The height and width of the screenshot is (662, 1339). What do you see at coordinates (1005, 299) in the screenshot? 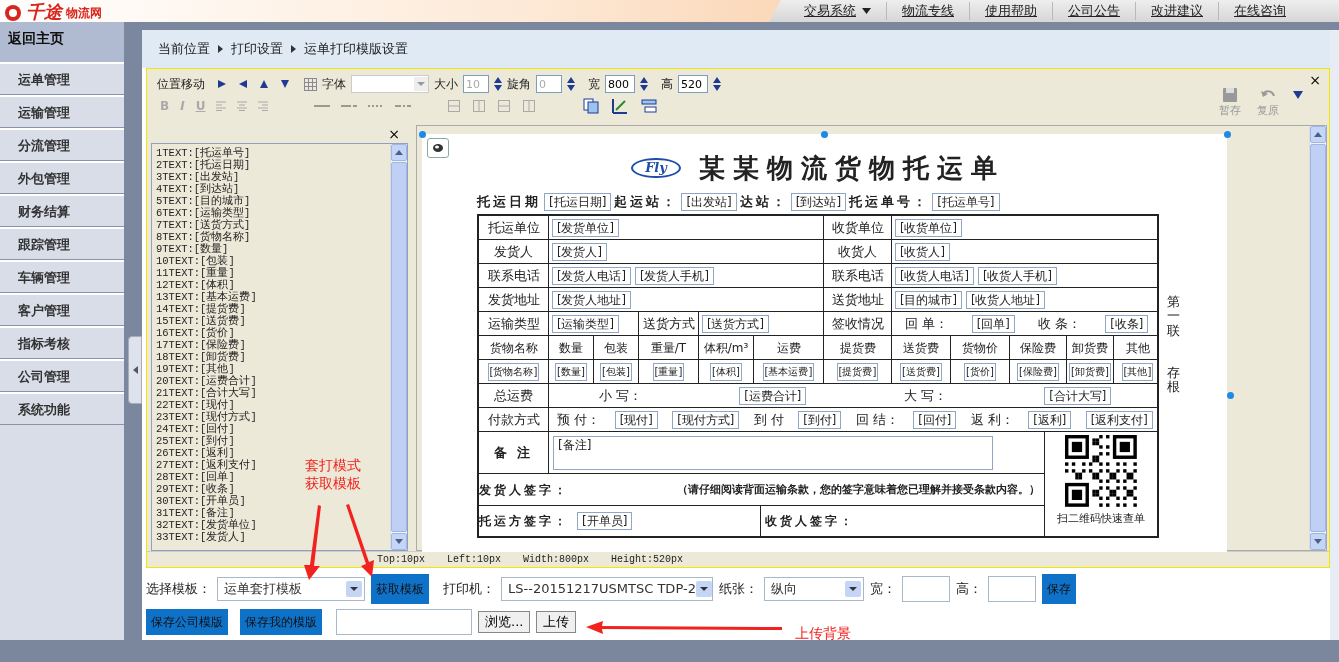
I see `template-field: [收货人地址]` at bounding box center [1005, 299].